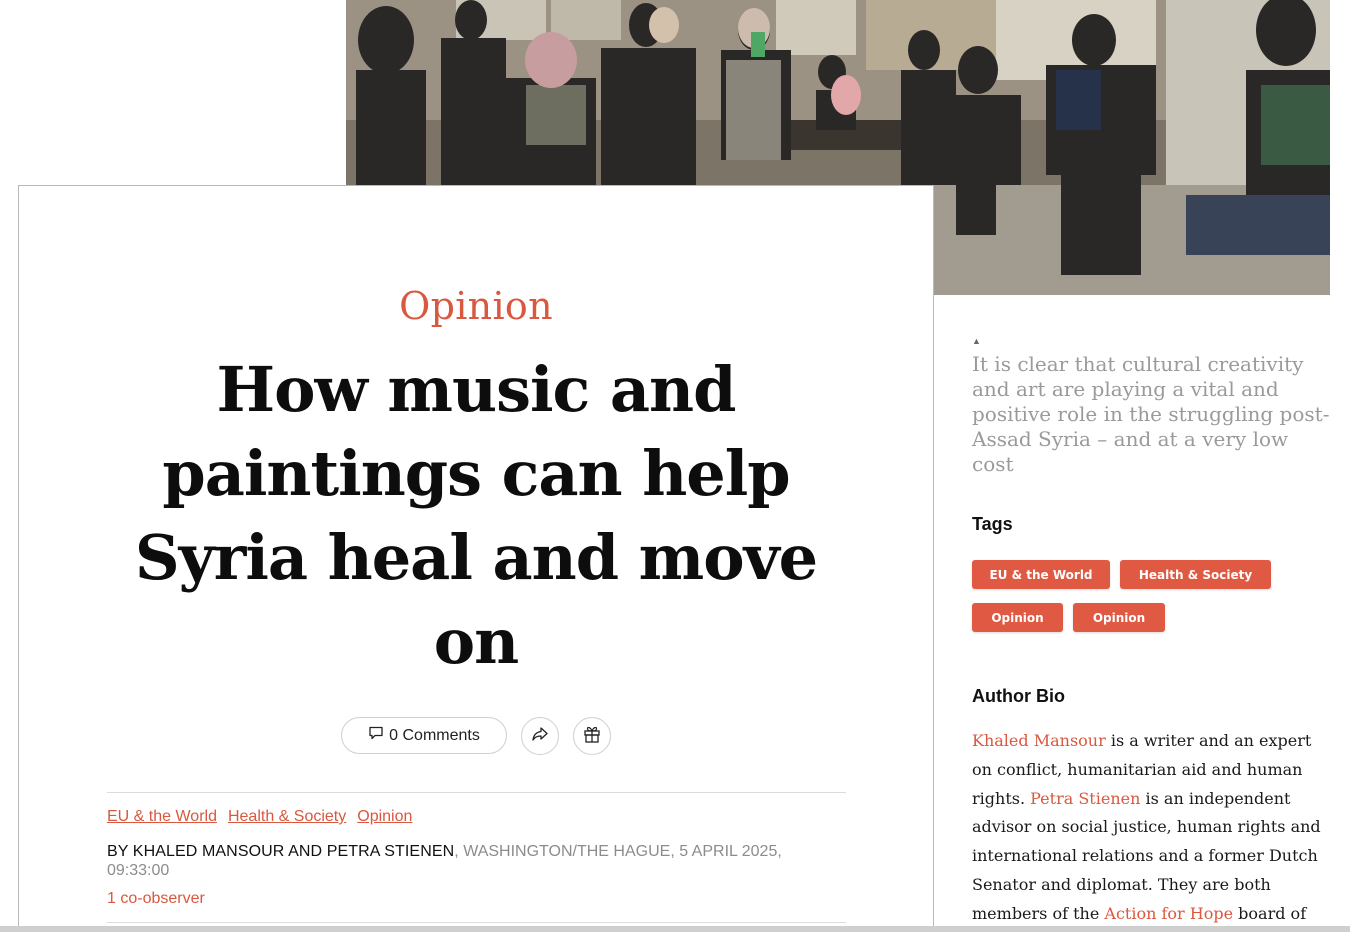 This screenshot has height=932, width=1350. I want to click on author-link-khaled-mansour: Khaled Mansour, so click(1039, 740).